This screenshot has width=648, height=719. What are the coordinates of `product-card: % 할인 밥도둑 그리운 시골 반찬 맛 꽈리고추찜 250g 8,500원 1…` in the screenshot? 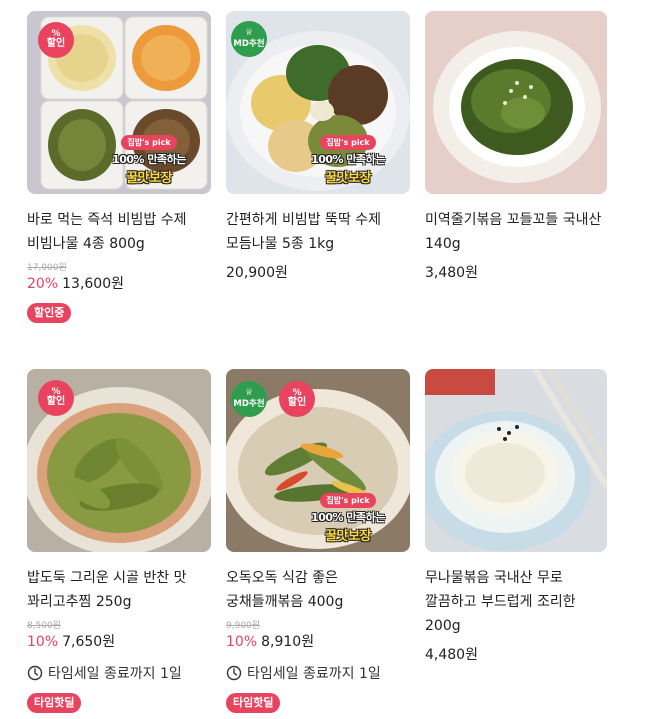 It's located at (119, 541).